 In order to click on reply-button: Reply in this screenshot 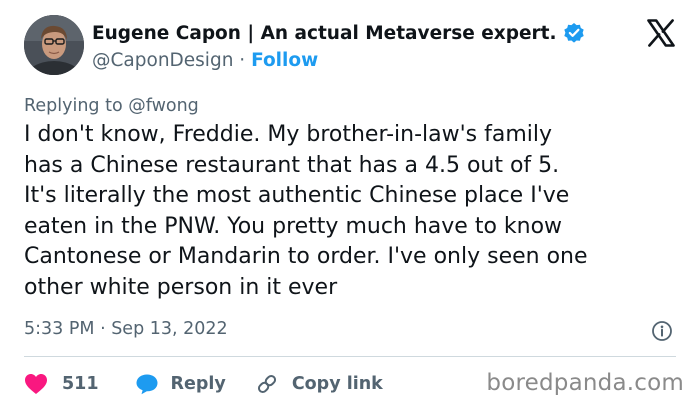, I will do `click(180, 384)`.